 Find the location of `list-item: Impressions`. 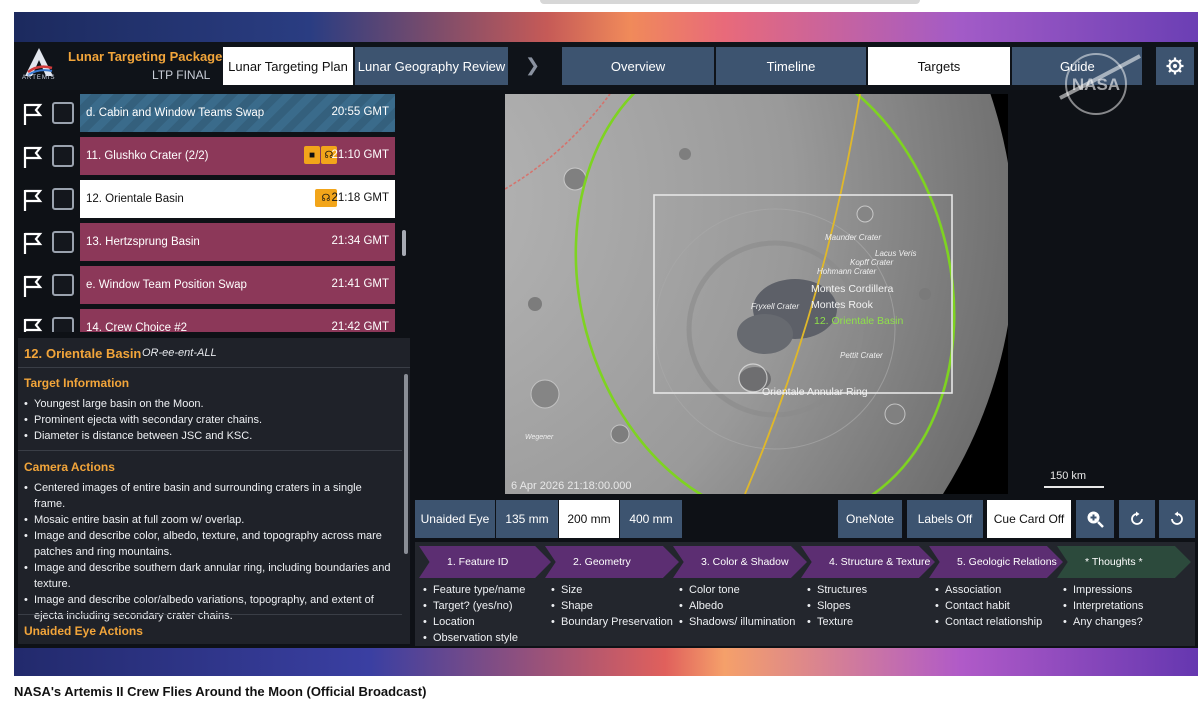

list-item: Impressions is located at coordinates (1103, 590).